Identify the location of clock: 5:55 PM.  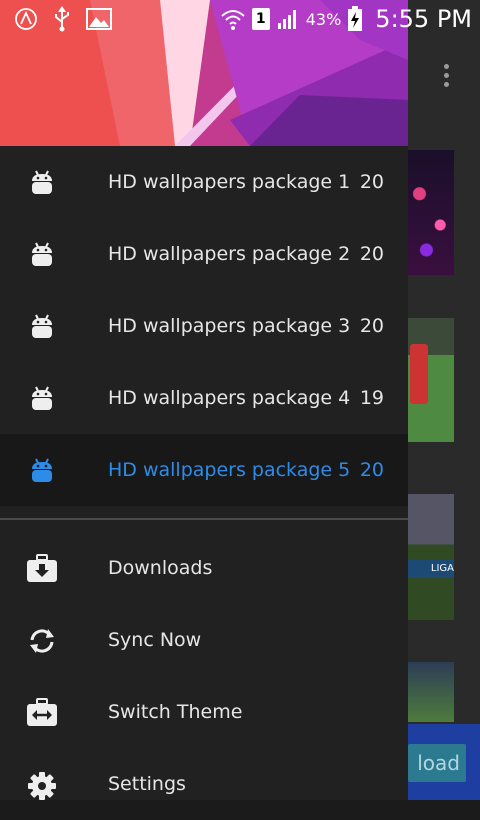
(423, 19).